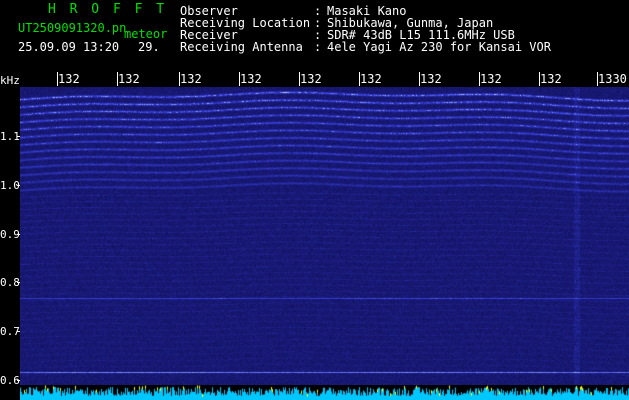  I want to click on y-axis-unit: kHz, so click(10, 80).